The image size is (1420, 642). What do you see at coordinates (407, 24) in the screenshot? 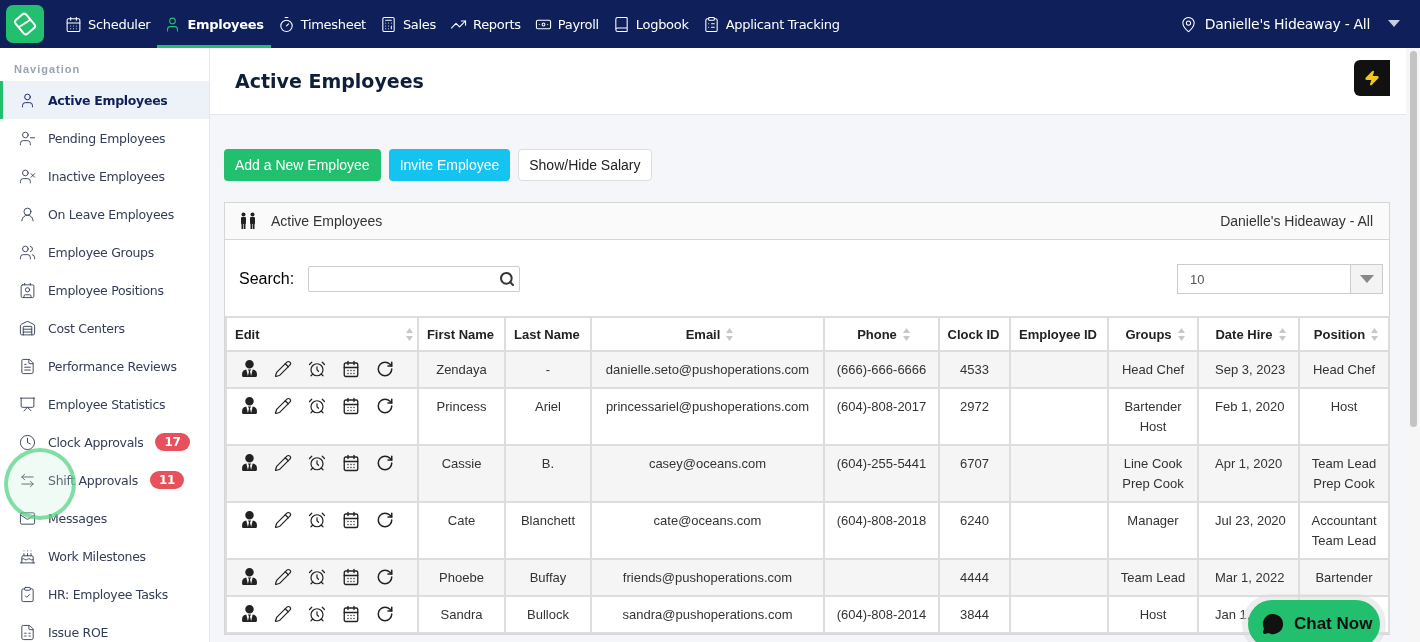
I see `nav-tab: Sales` at bounding box center [407, 24].